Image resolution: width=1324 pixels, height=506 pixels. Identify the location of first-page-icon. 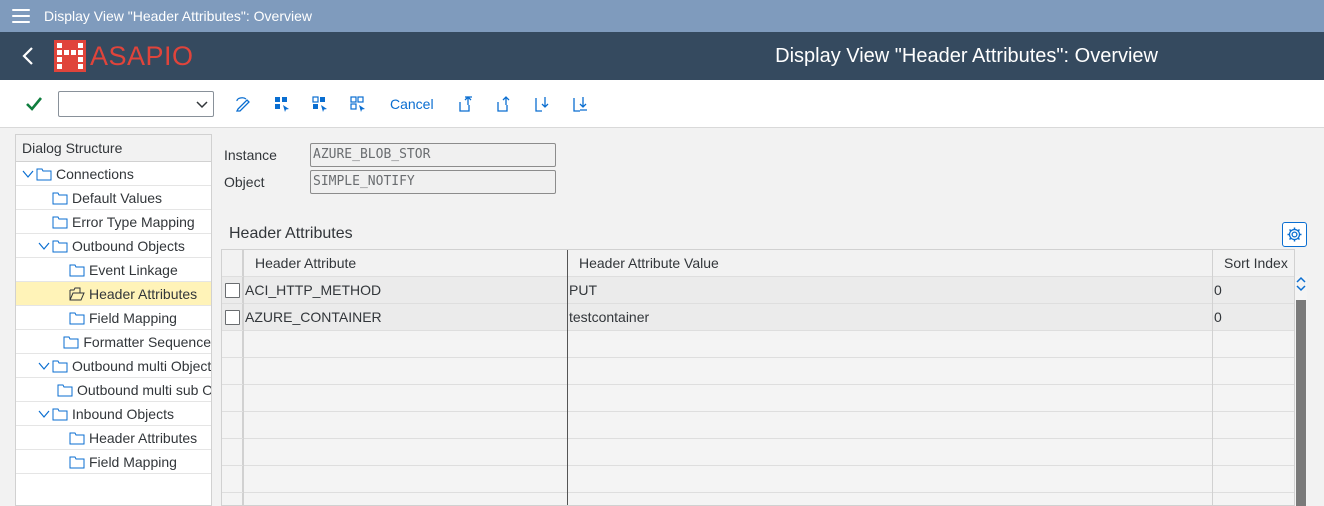
(466, 104).